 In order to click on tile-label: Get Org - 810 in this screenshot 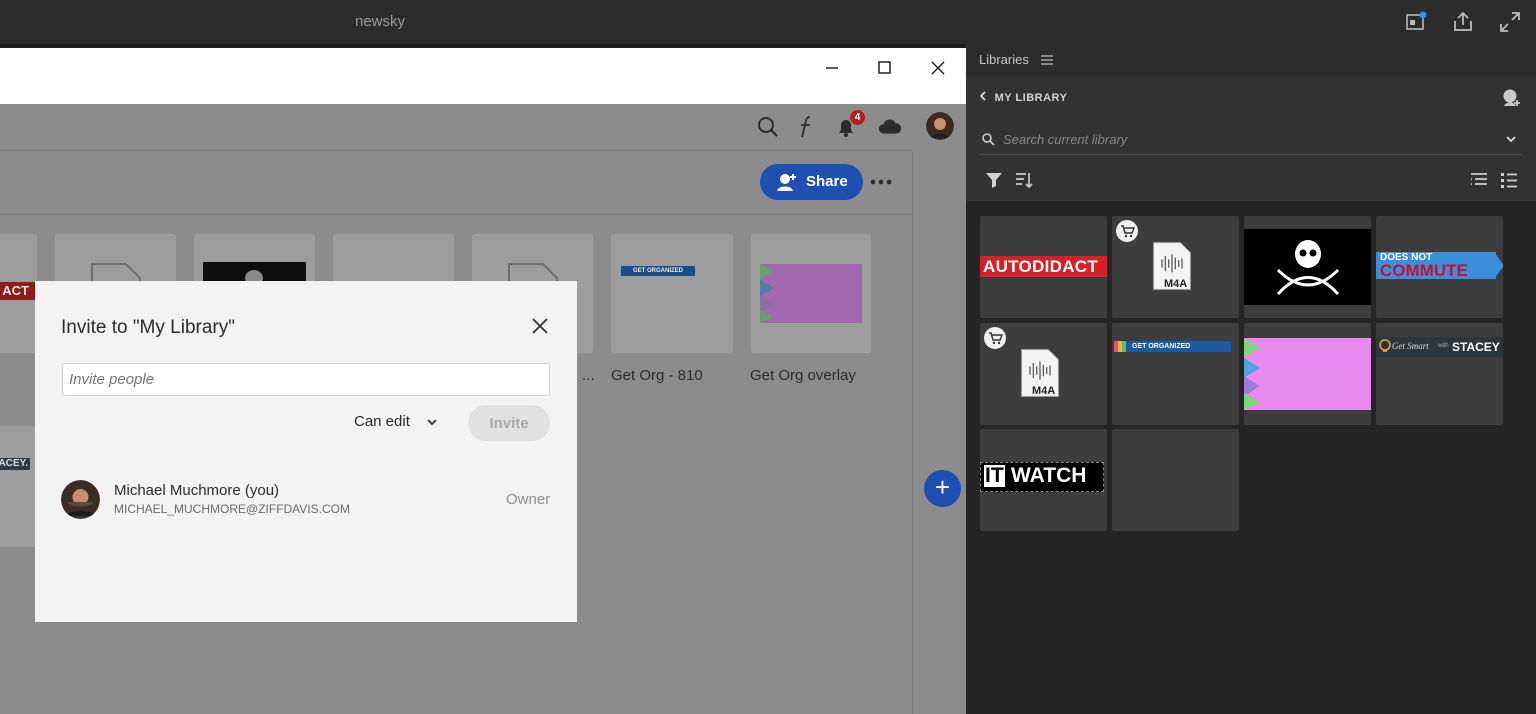, I will do `click(657, 375)`.